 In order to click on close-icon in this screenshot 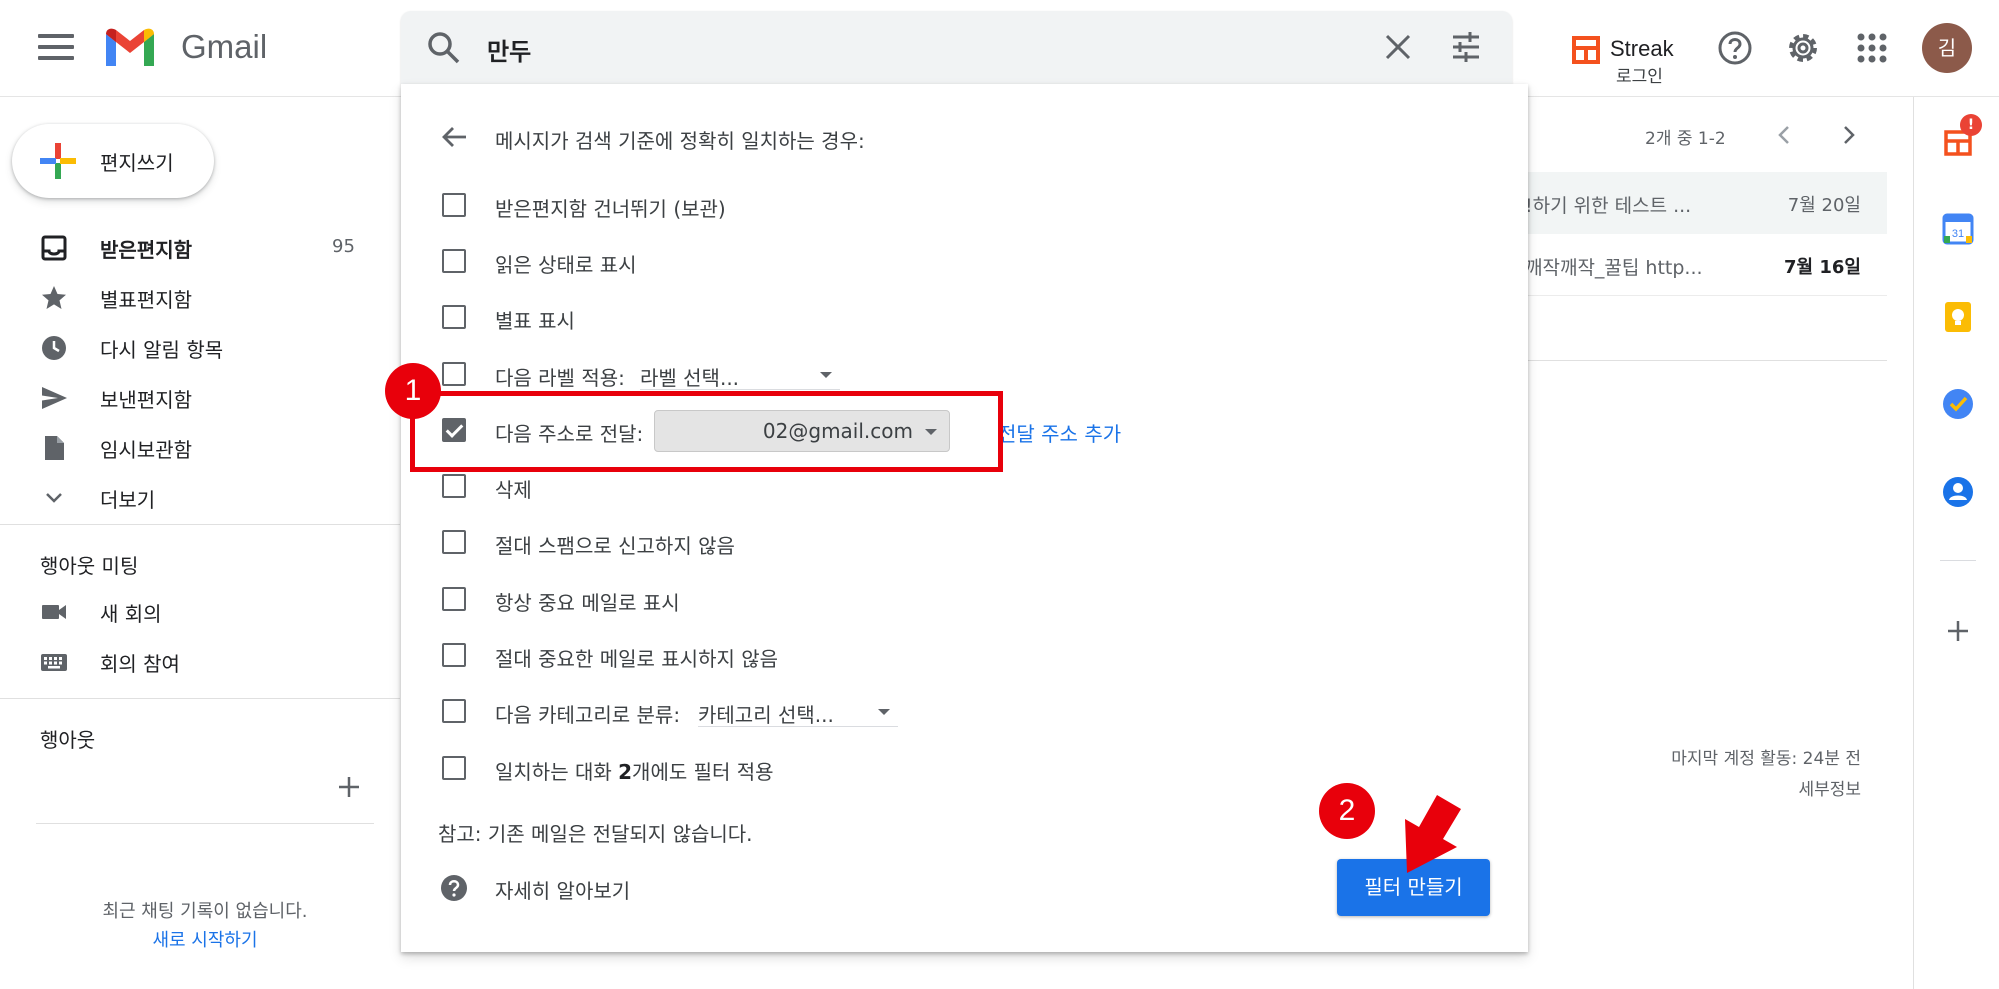, I will do `click(1398, 47)`.